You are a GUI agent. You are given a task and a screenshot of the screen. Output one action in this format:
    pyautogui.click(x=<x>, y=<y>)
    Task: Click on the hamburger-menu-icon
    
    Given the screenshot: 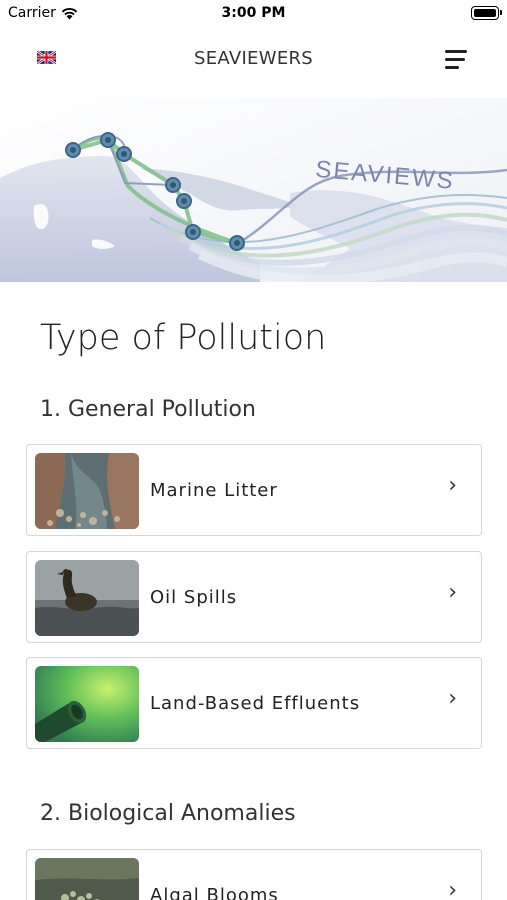 What is the action you would take?
    pyautogui.click(x=457, y=59)
    